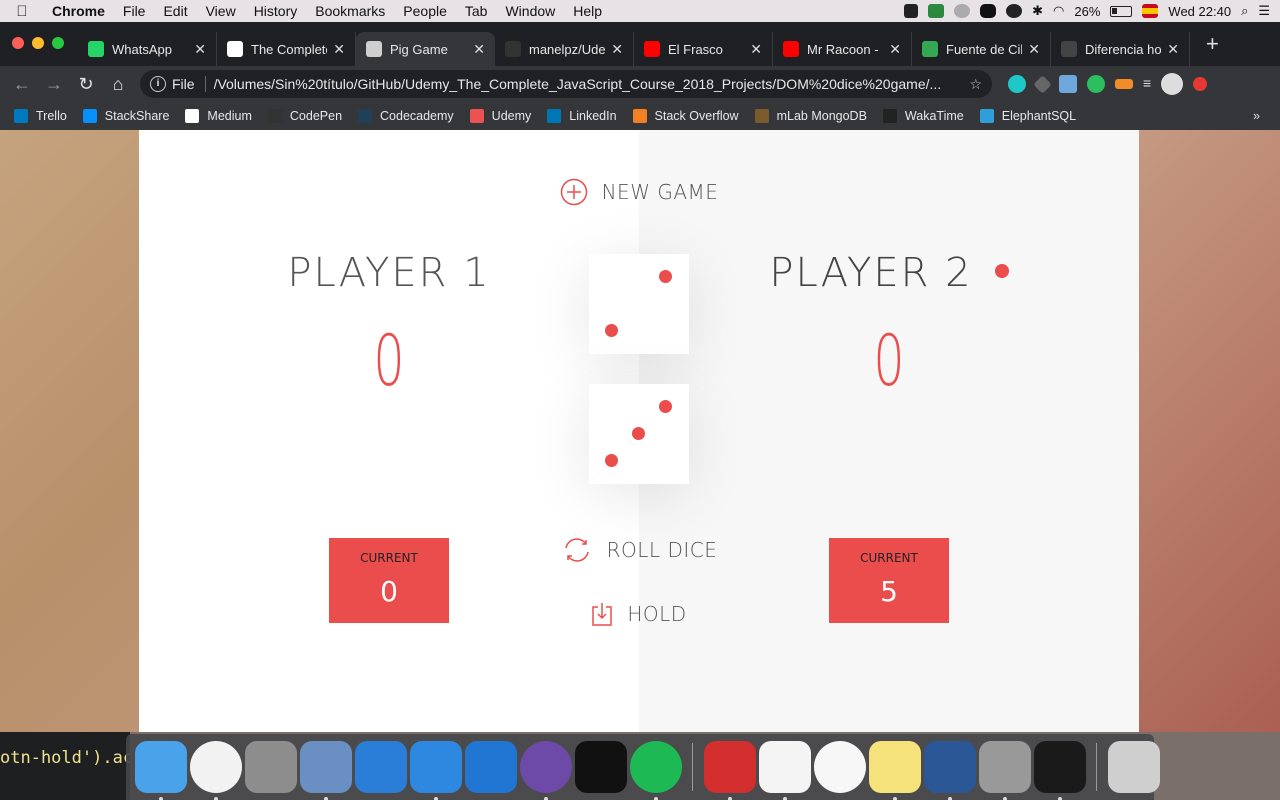  Describe the element at coordinates (221, 11) in the screenshot. I see `menu-view: View` at that location.